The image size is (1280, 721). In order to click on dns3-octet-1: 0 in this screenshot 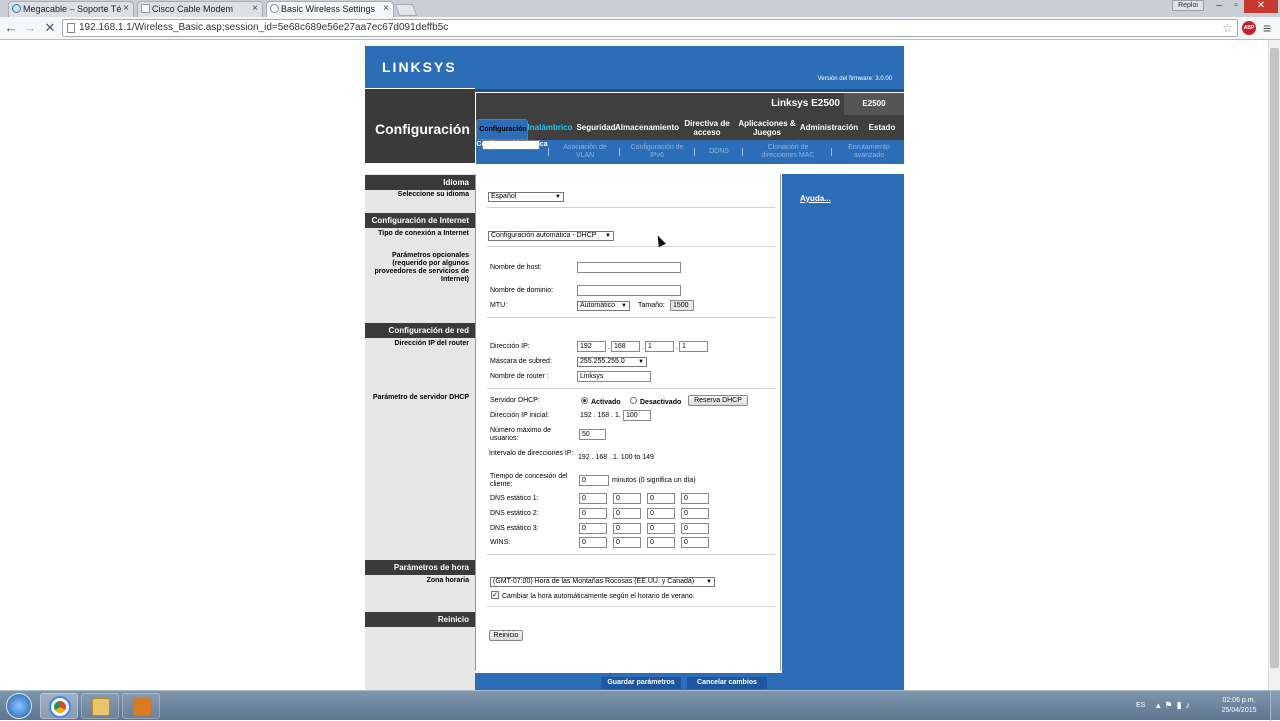, I will do `click(593, 528)`.